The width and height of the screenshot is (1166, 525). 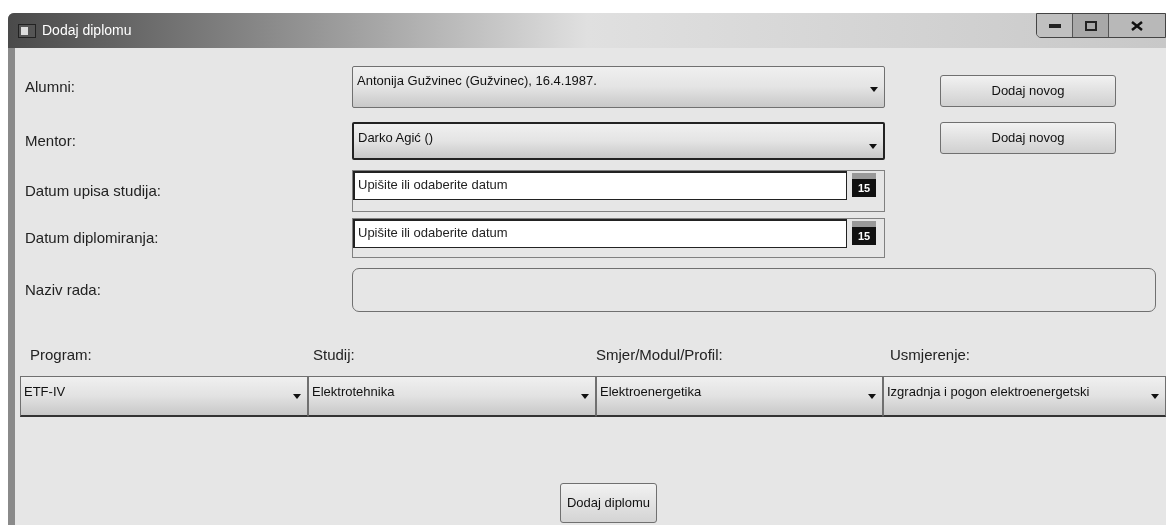 I want to click on selector-label: Program:, so click(x=61, y=354).